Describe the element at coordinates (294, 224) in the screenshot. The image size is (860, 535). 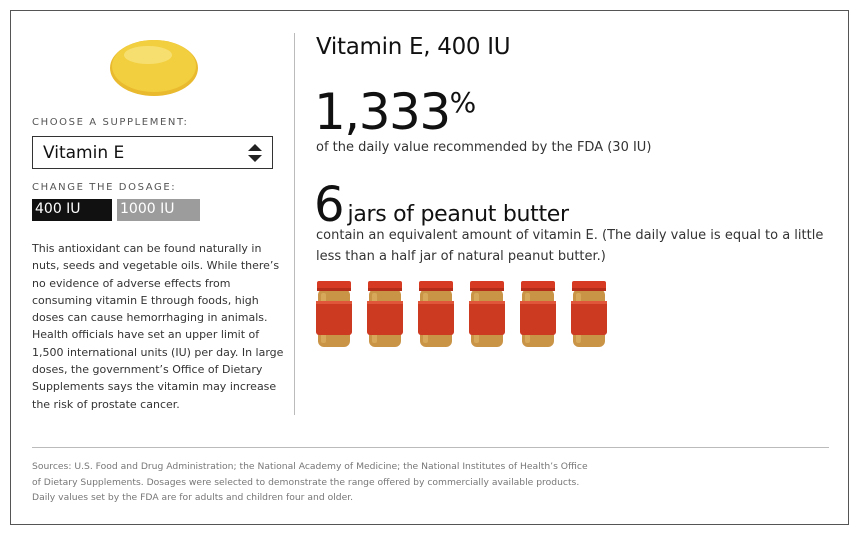
I see `column-divider` at that location.